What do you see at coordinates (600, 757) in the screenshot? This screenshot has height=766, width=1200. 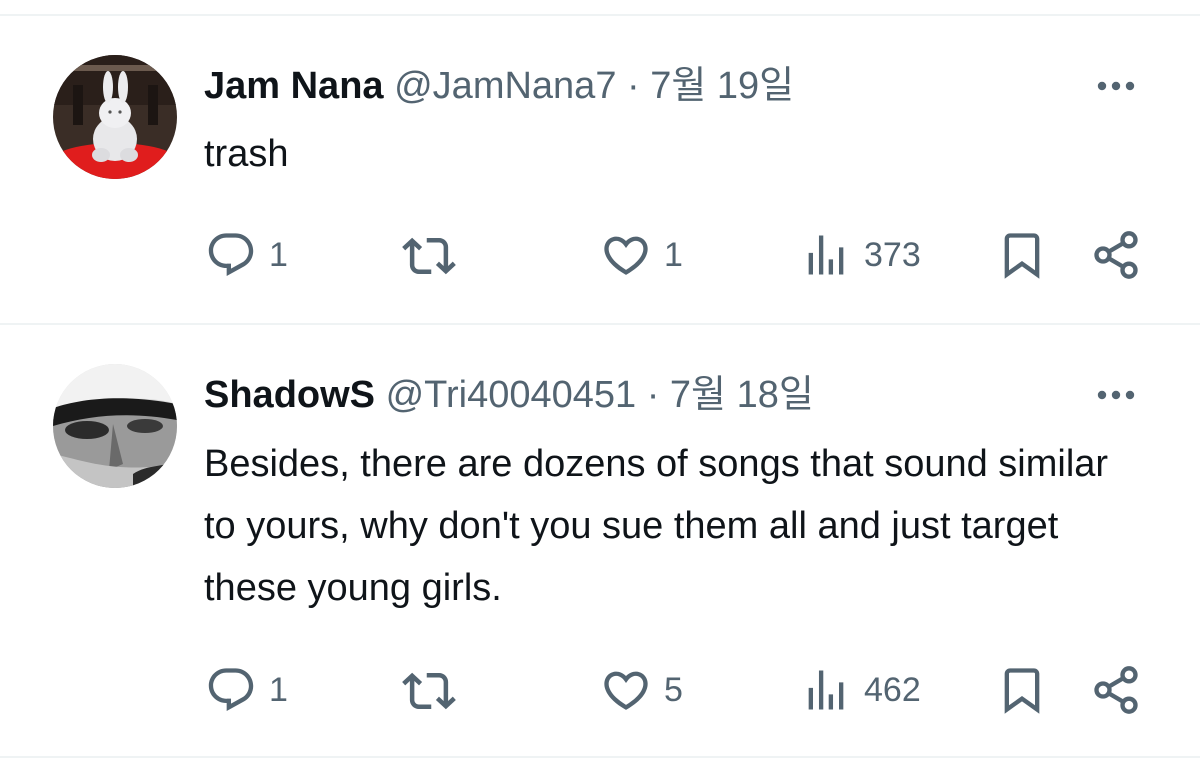 I see `bottom-divider` at bounding box center [600, 757].